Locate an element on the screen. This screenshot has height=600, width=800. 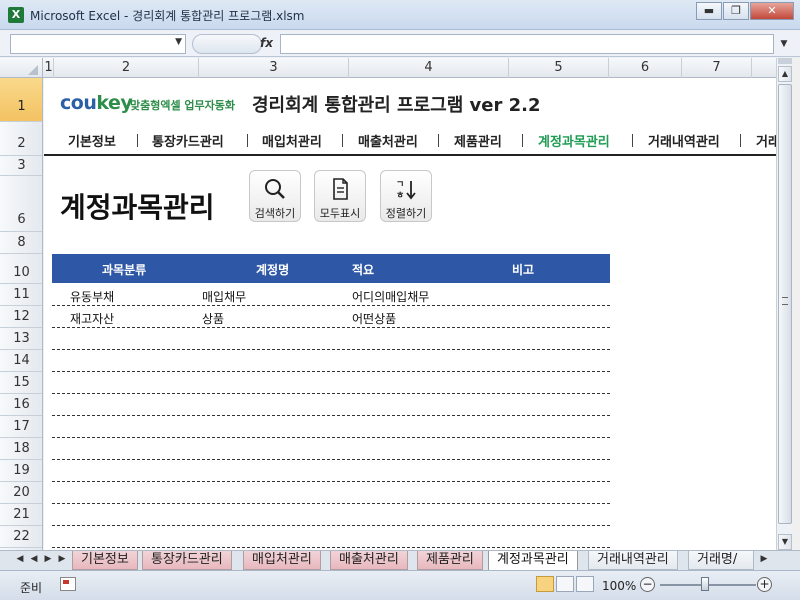
zoom-level: 100% is located at coordinates (619, 586).